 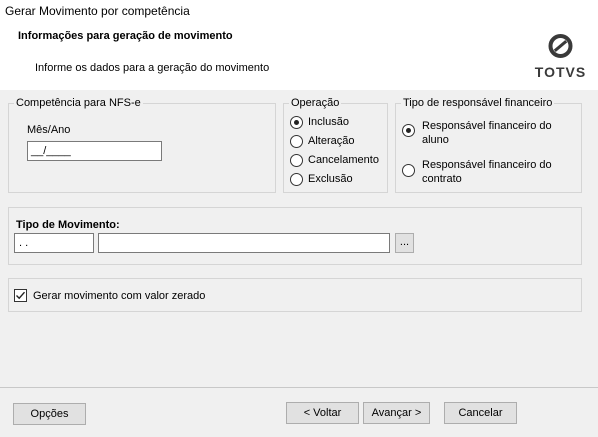 What do you see at coordinates (330, 179) in the screenshot?
I see `radio-exclusao-label: Exclusão` at bounding box center [330, 179].